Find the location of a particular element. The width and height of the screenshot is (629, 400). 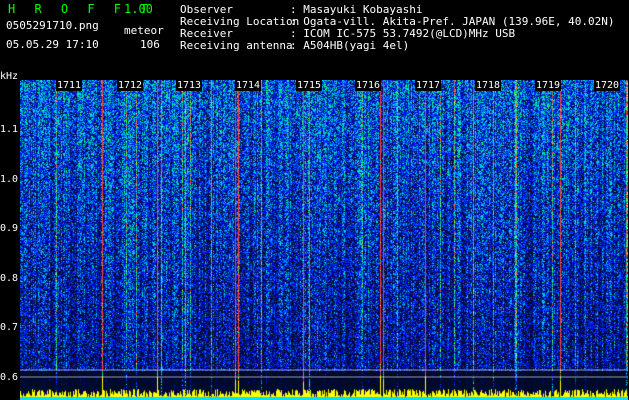

info-antenna-label: Receiving antenna is located at coordinates (236, 45).